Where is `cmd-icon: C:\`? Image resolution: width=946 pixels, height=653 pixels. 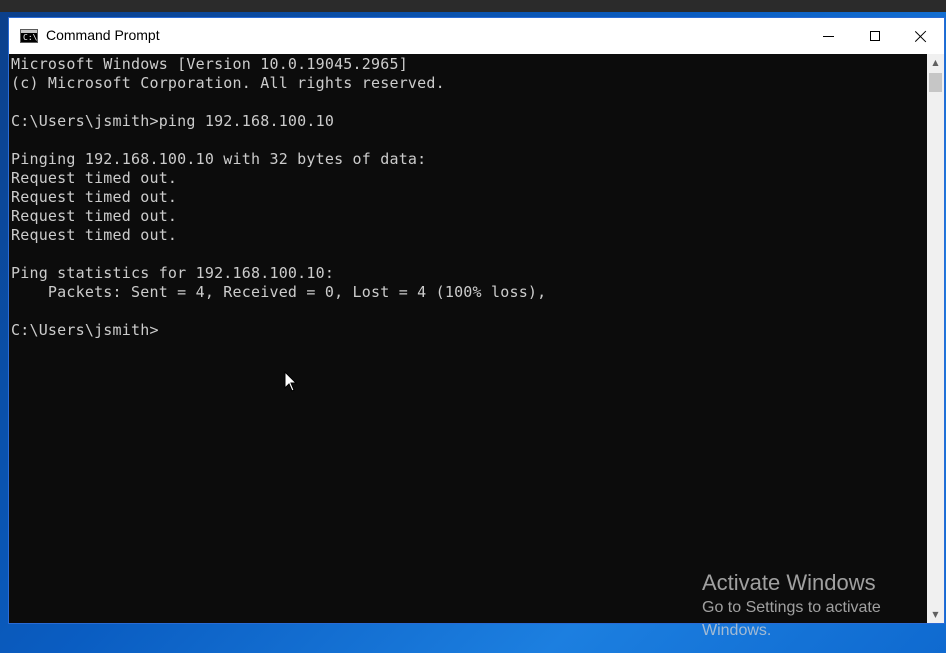 cmd-icon: C:\ is located at coordinates (29, 36).